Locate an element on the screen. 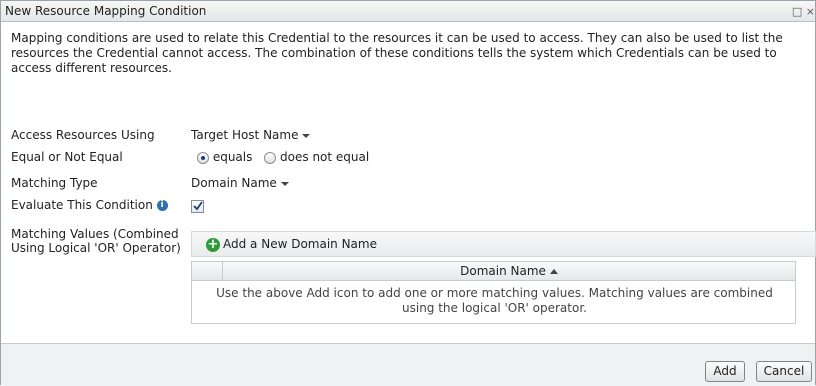 The height and width of the screenshot is (386, 816). matching-type-label: Matching Type is located at coordinates (54, 183).